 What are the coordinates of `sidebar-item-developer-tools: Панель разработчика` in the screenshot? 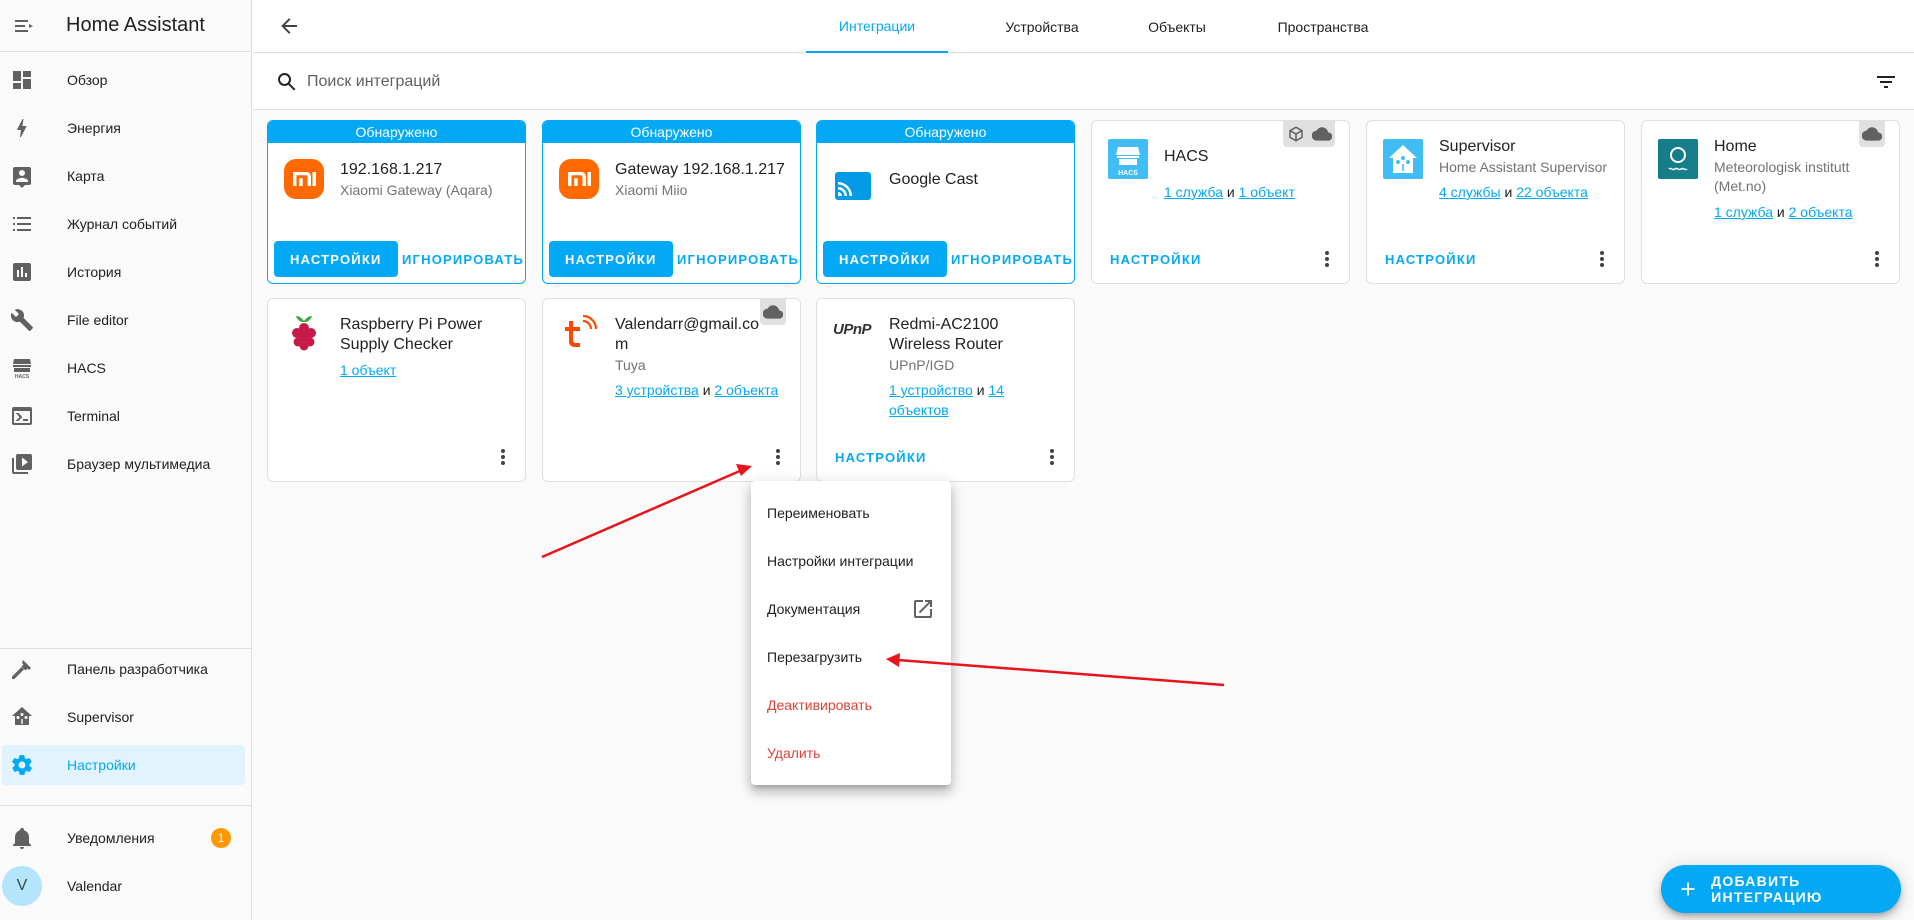 It's located at (123, 669).